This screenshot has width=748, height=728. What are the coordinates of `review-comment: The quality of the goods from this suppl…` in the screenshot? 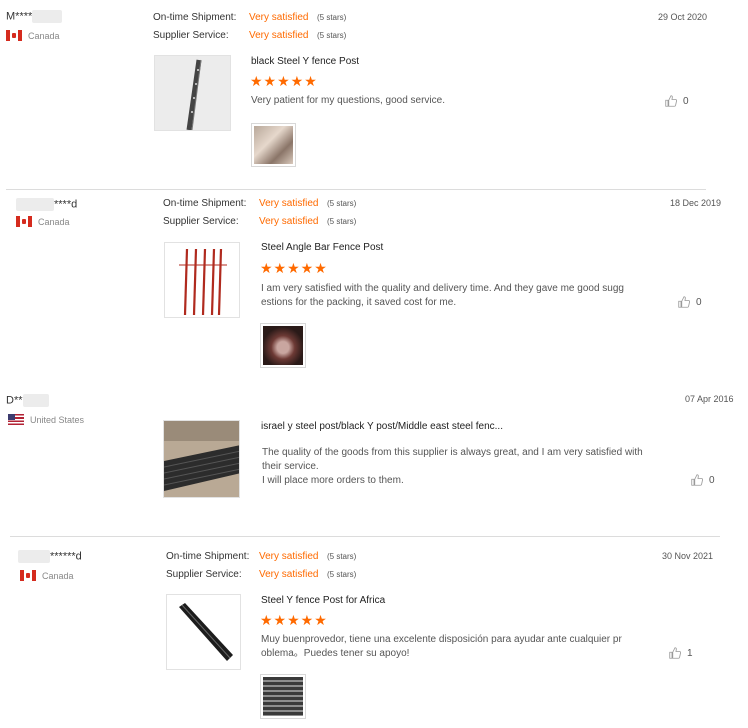 It's located at (452, 466).